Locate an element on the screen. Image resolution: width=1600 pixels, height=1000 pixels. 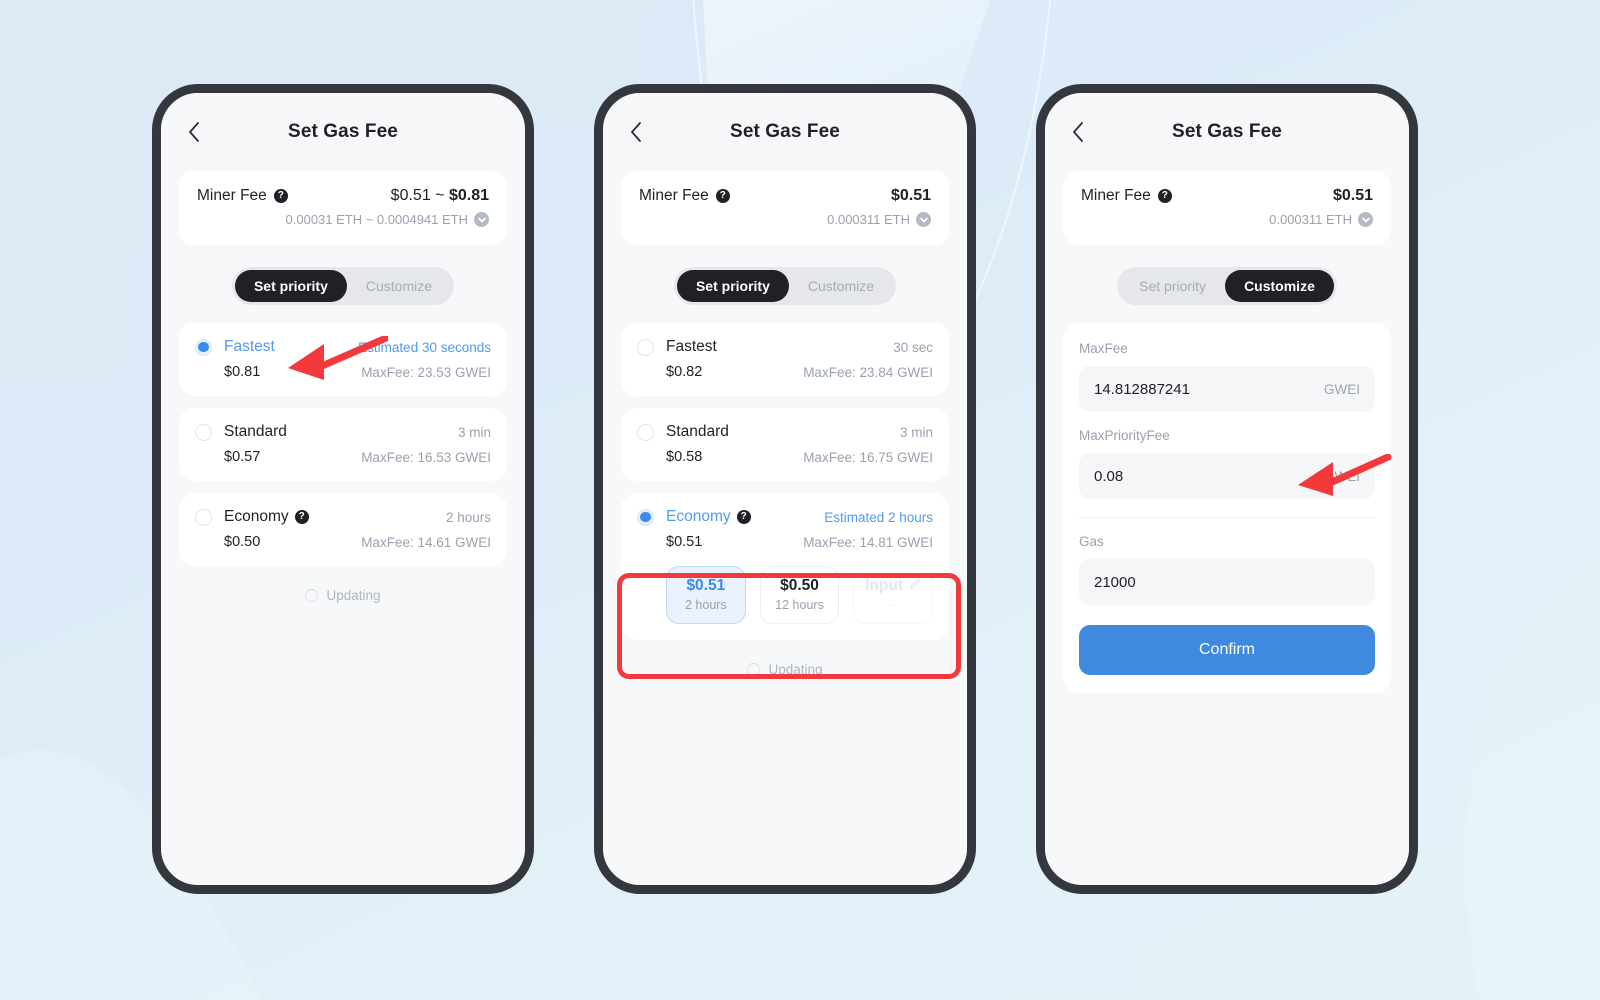
updating-indicator: Updating is located at coordinates (343, 595).